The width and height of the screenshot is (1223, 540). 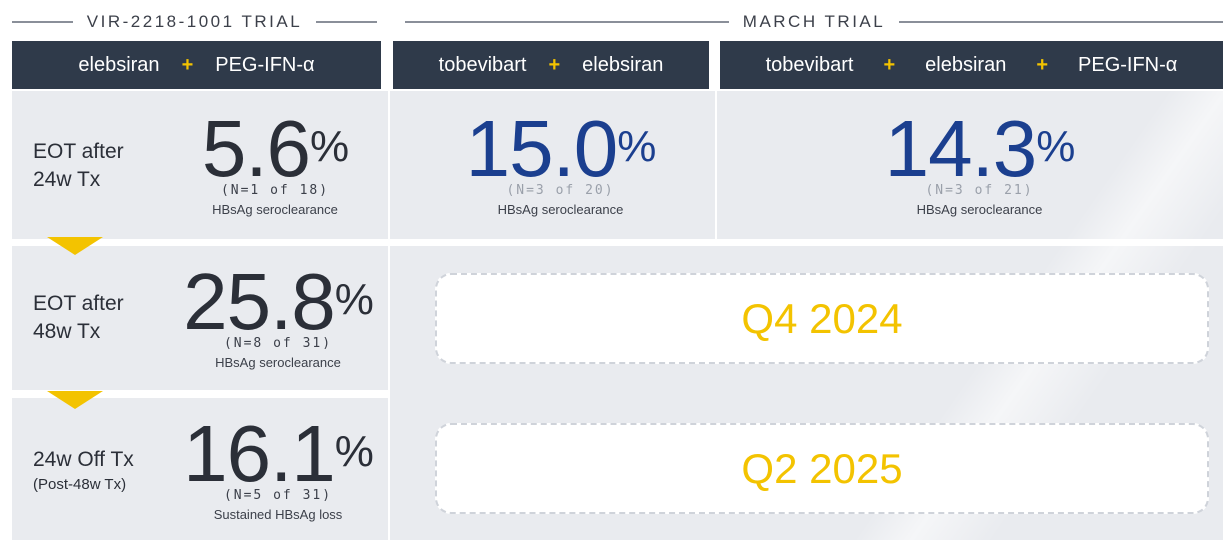 I want to click on stat-vir-offtx: 16.1% (N=5 of 31) Sustained HBsAg loss, so click(x=278, y=466).